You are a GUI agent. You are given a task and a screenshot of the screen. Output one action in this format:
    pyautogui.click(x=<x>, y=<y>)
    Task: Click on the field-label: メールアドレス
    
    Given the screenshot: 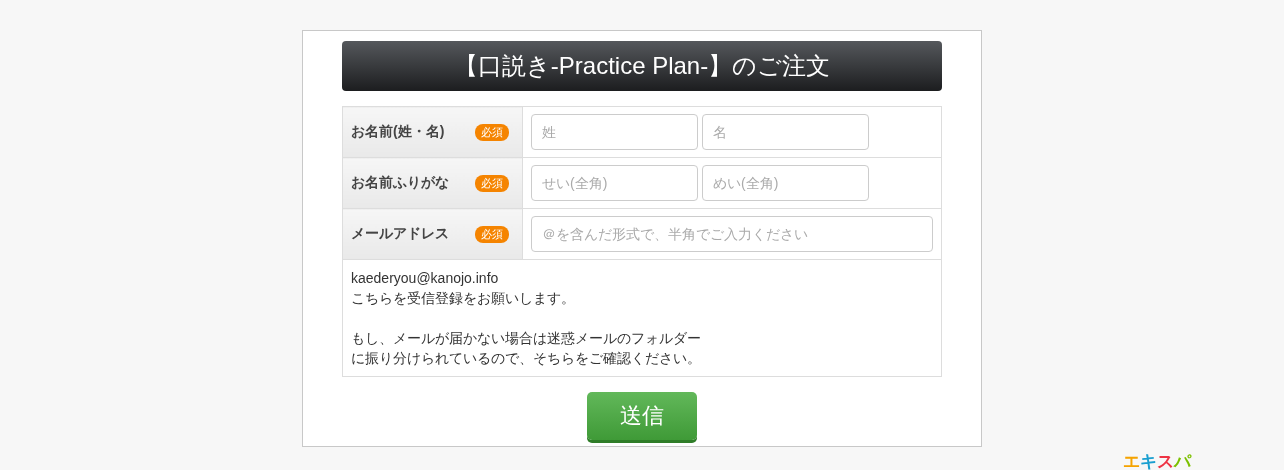 What is the action you would take?
    pyautogui.click(x=400, y=234)
    